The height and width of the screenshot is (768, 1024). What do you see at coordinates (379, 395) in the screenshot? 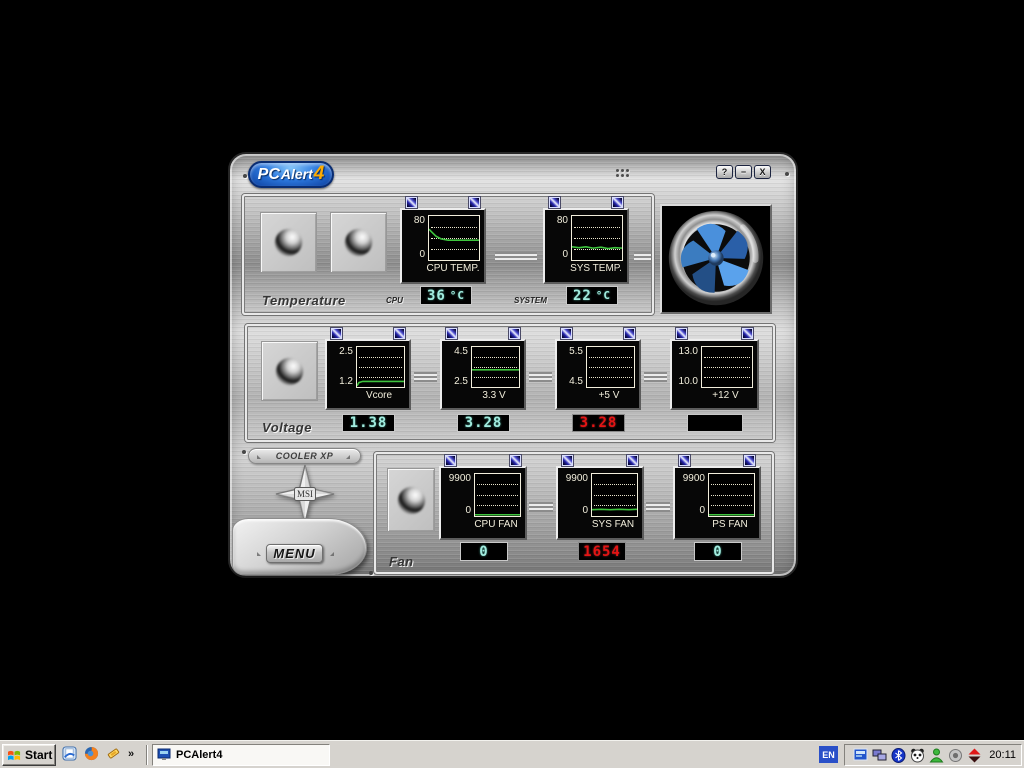
I see `graph-label: Vcore` at bounding box center [379, 395].